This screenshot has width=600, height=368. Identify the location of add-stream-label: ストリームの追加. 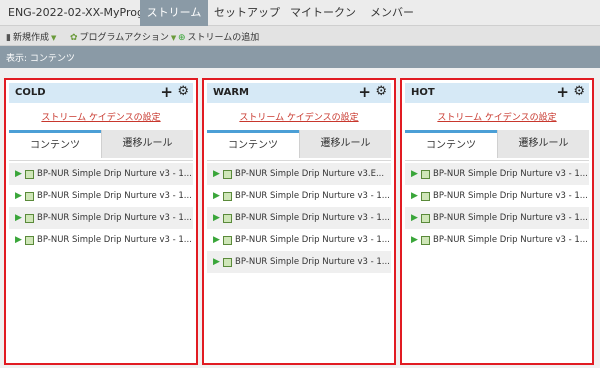
(223, 38).